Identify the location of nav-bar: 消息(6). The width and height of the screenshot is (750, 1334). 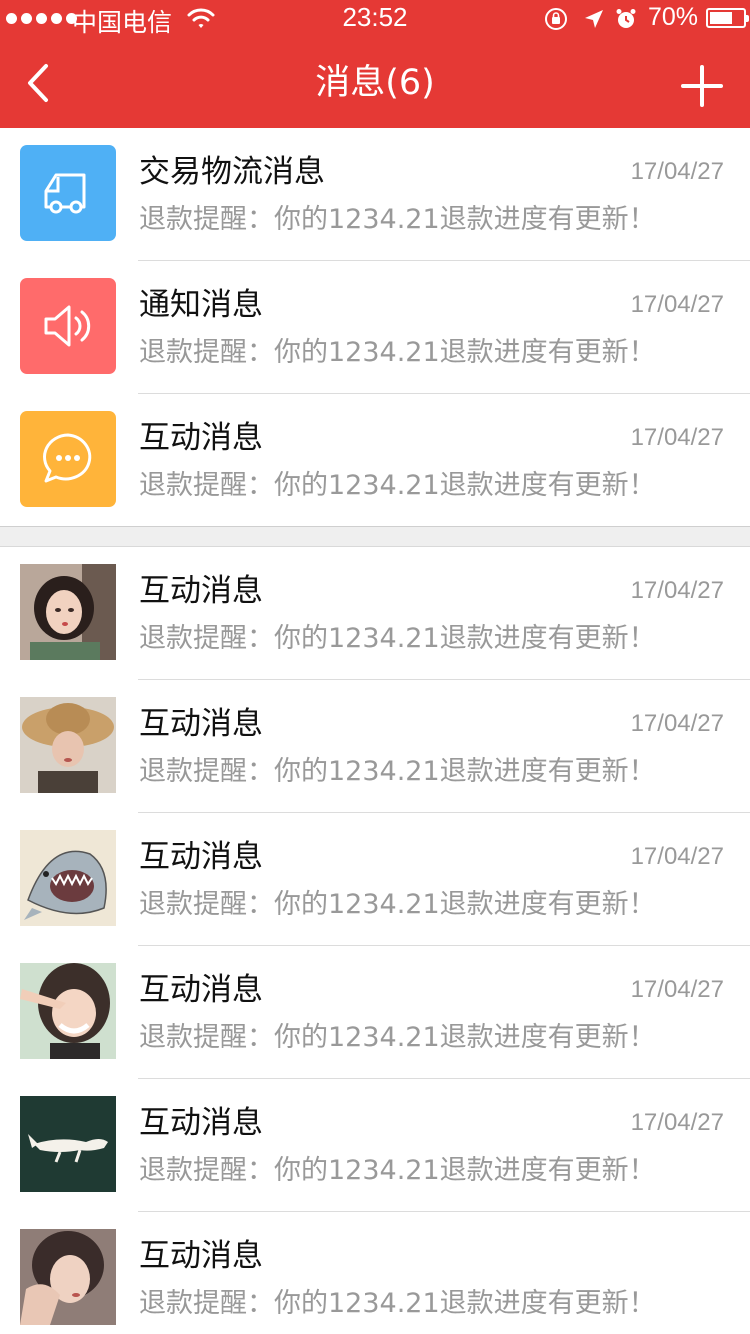
(375, 83).